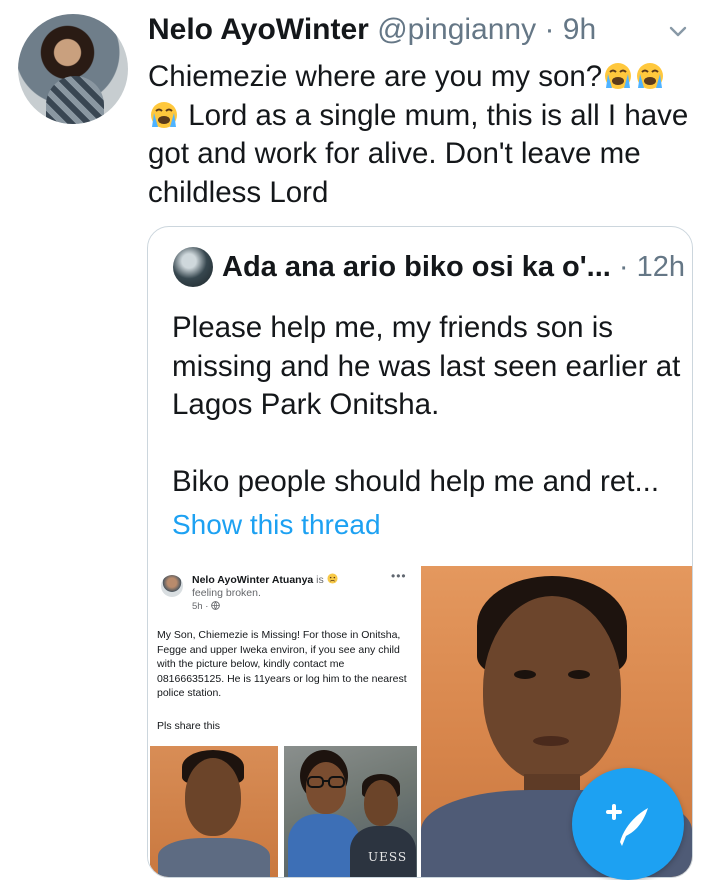 Image resolution: width=705 pixels, height=880 pixels. I want to click on shirt-print-text: UESS, so click(388, 857).